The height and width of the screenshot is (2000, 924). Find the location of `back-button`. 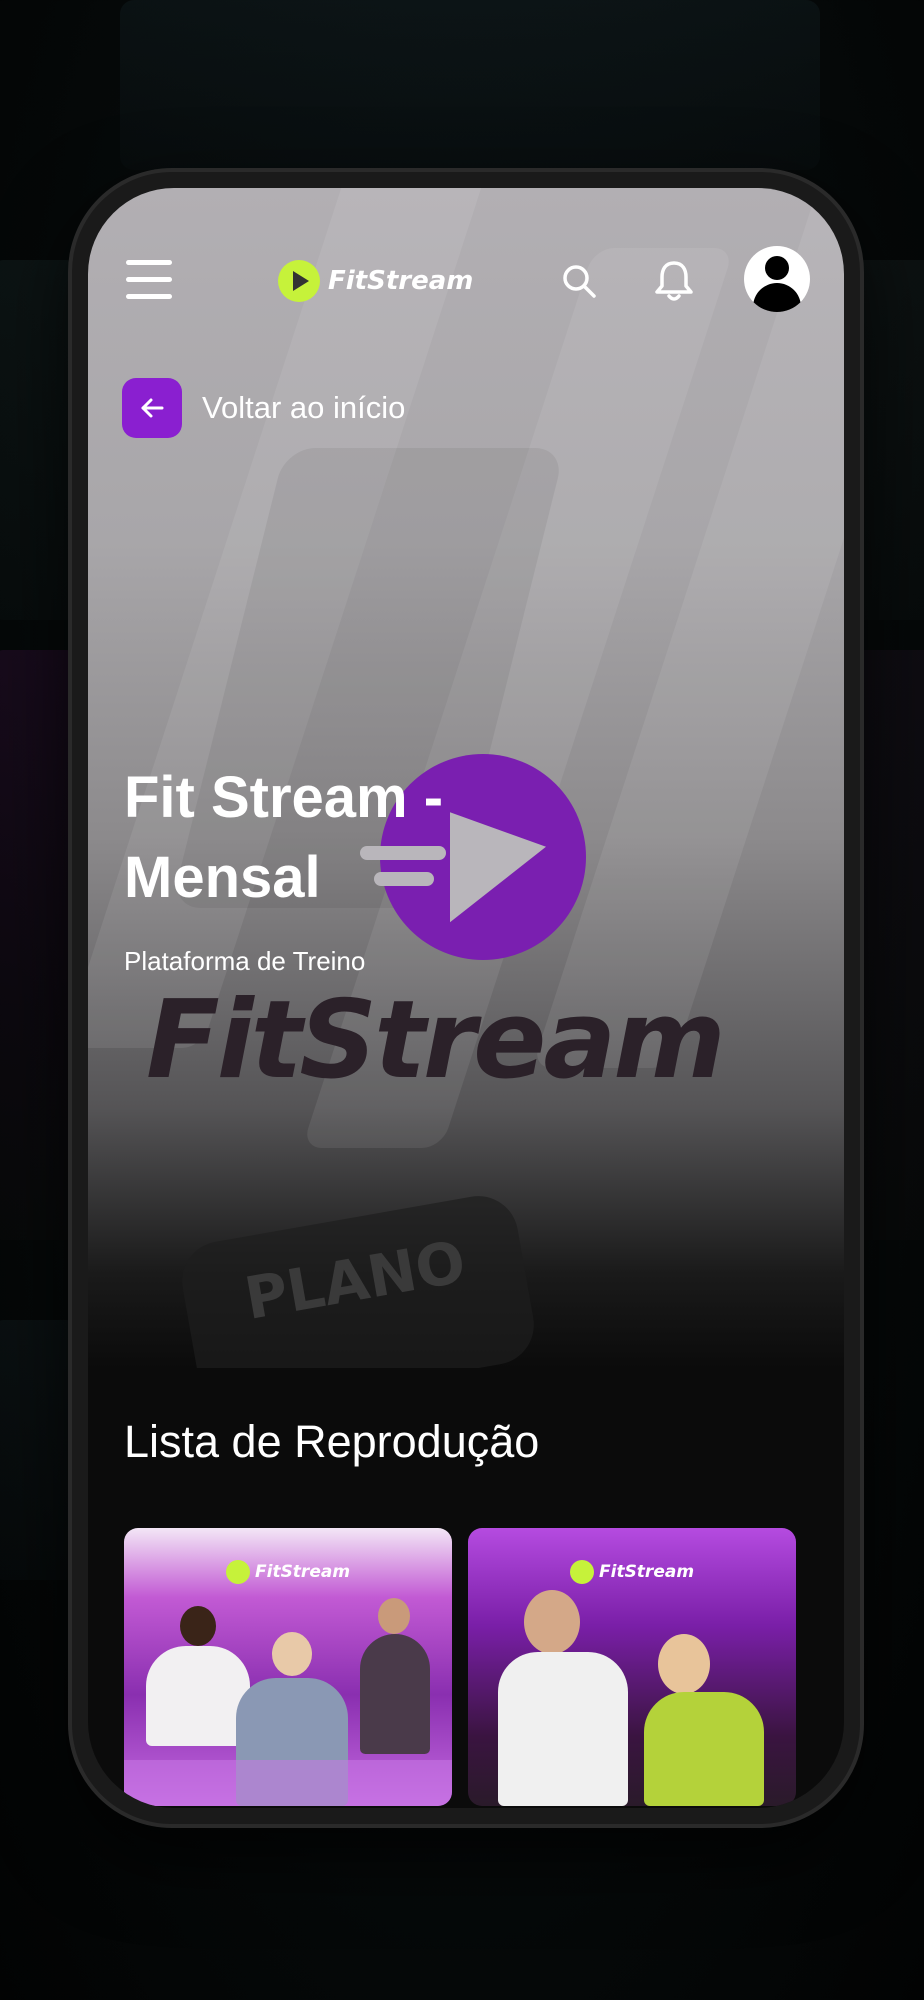

back-button is located at coordinates (152, 408).